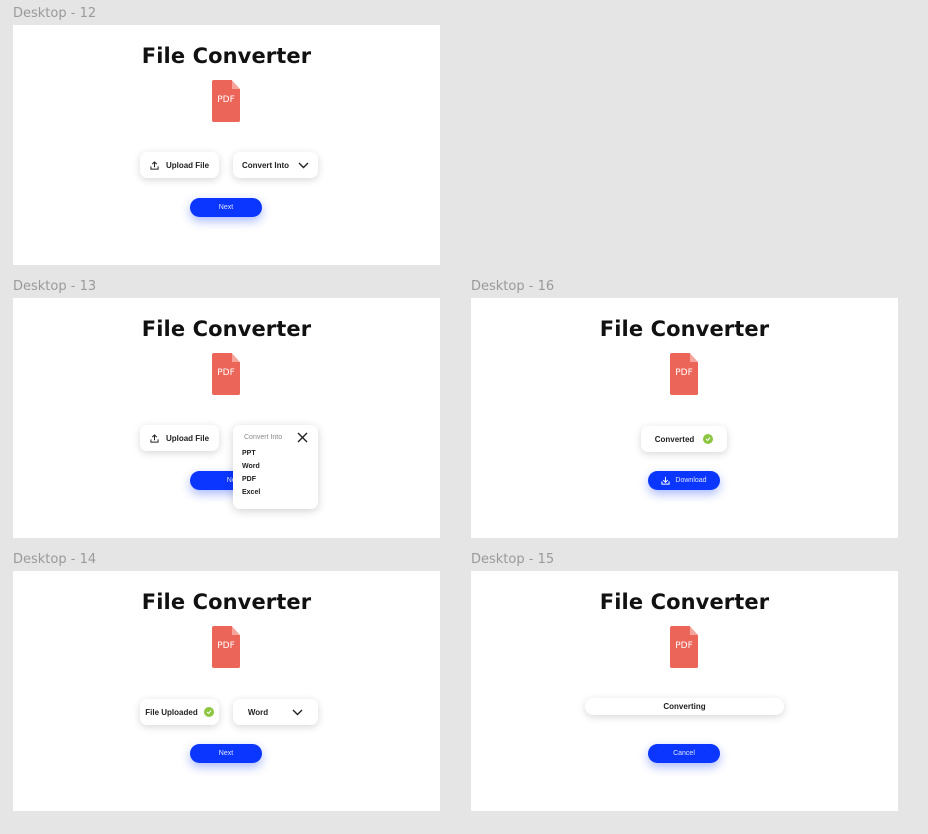 This screenshot has width=928, height=834. What do you see at coordinates (265, 165) in the screenshot?
I see `convert-into-label: Convert Into` at bounding box center [265, 165].